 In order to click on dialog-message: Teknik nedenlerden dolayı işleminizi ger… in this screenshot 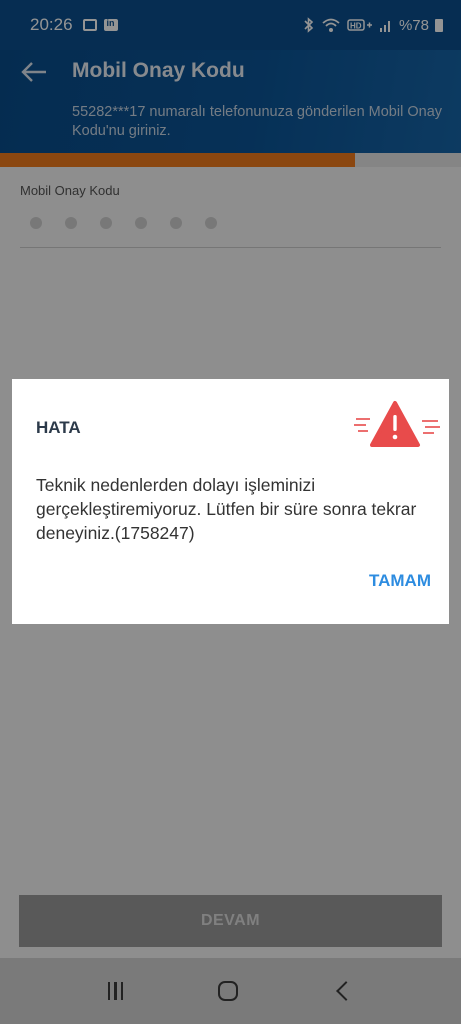, I will do `click(226, 509)`.